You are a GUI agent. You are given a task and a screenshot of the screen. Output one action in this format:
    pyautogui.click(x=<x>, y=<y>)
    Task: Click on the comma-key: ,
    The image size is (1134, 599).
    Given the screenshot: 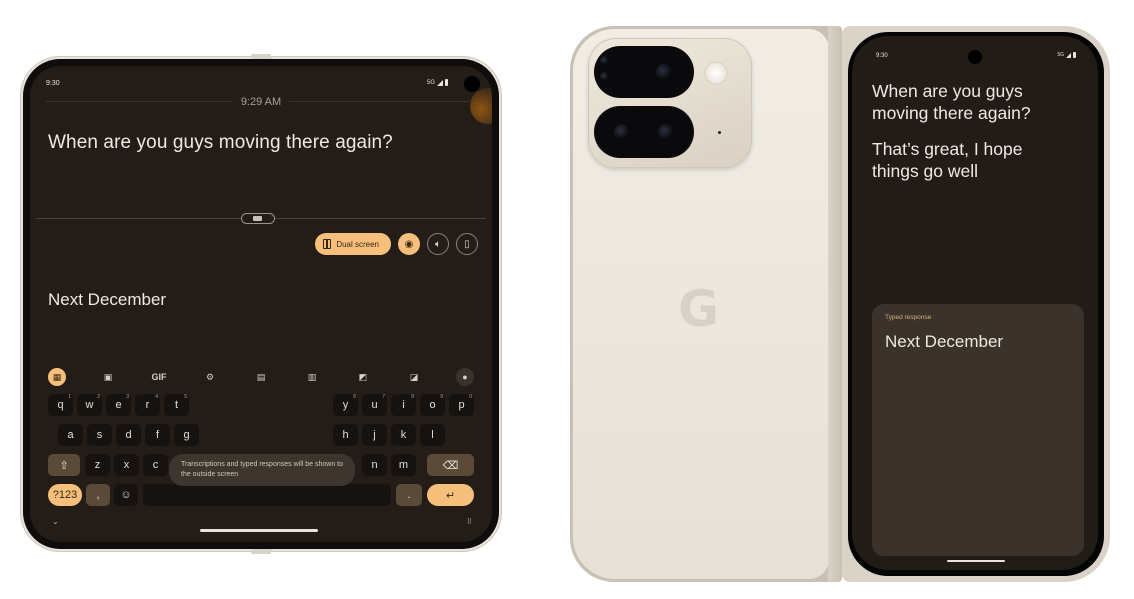 What is the action you would take?
    pyautogui.click(x=98, y=495)
    